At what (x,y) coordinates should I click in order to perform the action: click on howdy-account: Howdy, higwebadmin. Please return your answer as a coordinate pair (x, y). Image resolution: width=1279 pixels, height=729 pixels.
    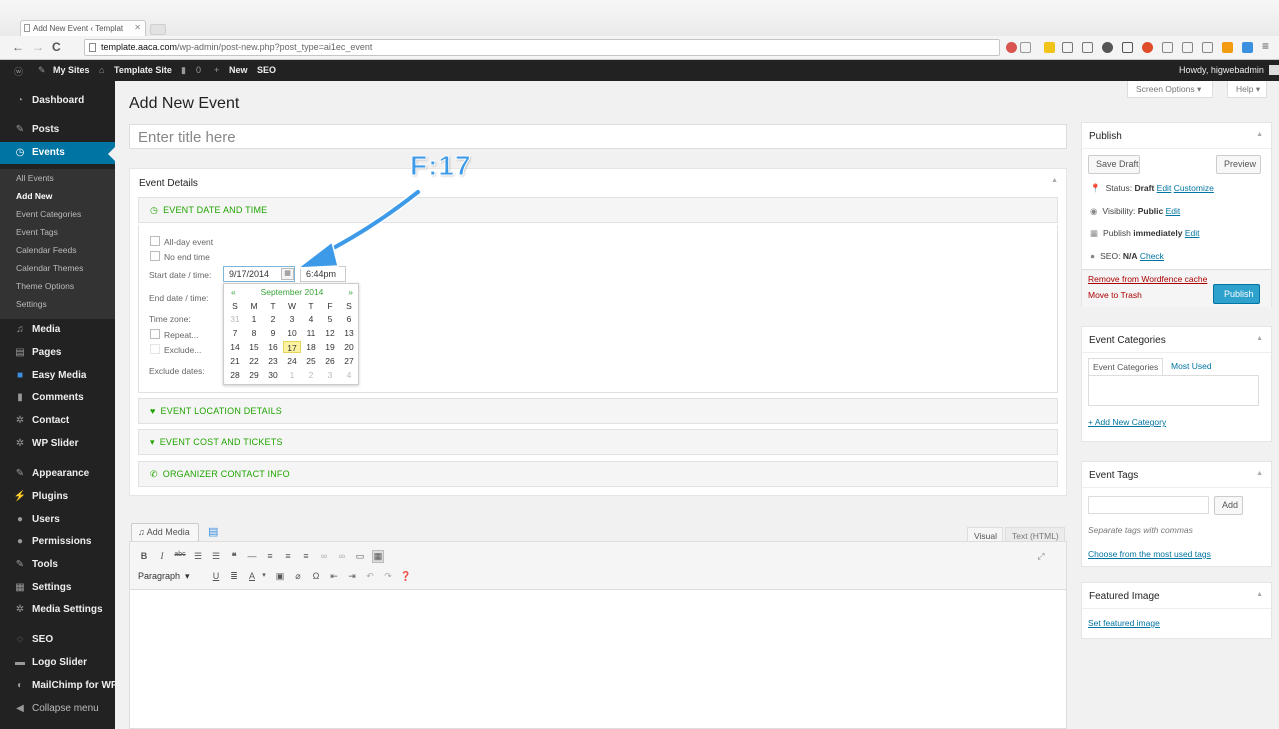
    Looking at the image, I should click on (1221, 70).